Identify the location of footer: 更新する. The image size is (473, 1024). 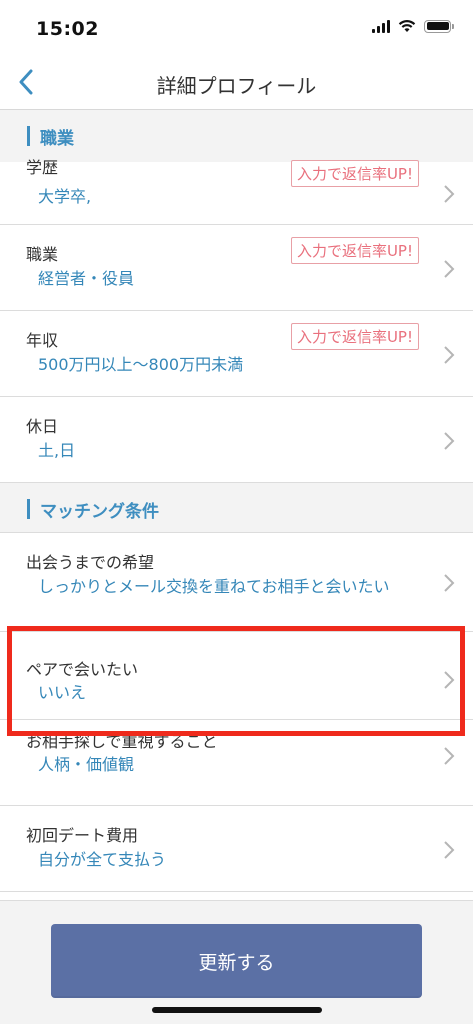
(236, 962).